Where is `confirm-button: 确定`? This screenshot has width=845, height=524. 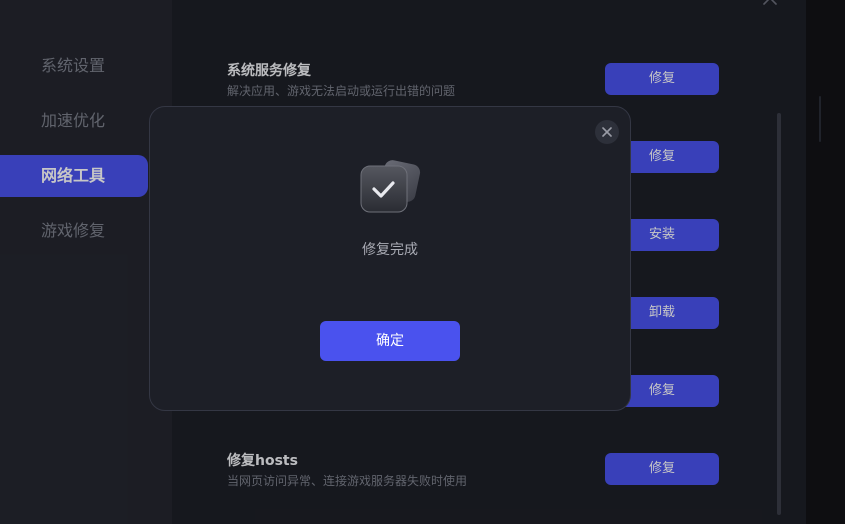 confirm-button: 确定 is located at coordinates (390, 341).